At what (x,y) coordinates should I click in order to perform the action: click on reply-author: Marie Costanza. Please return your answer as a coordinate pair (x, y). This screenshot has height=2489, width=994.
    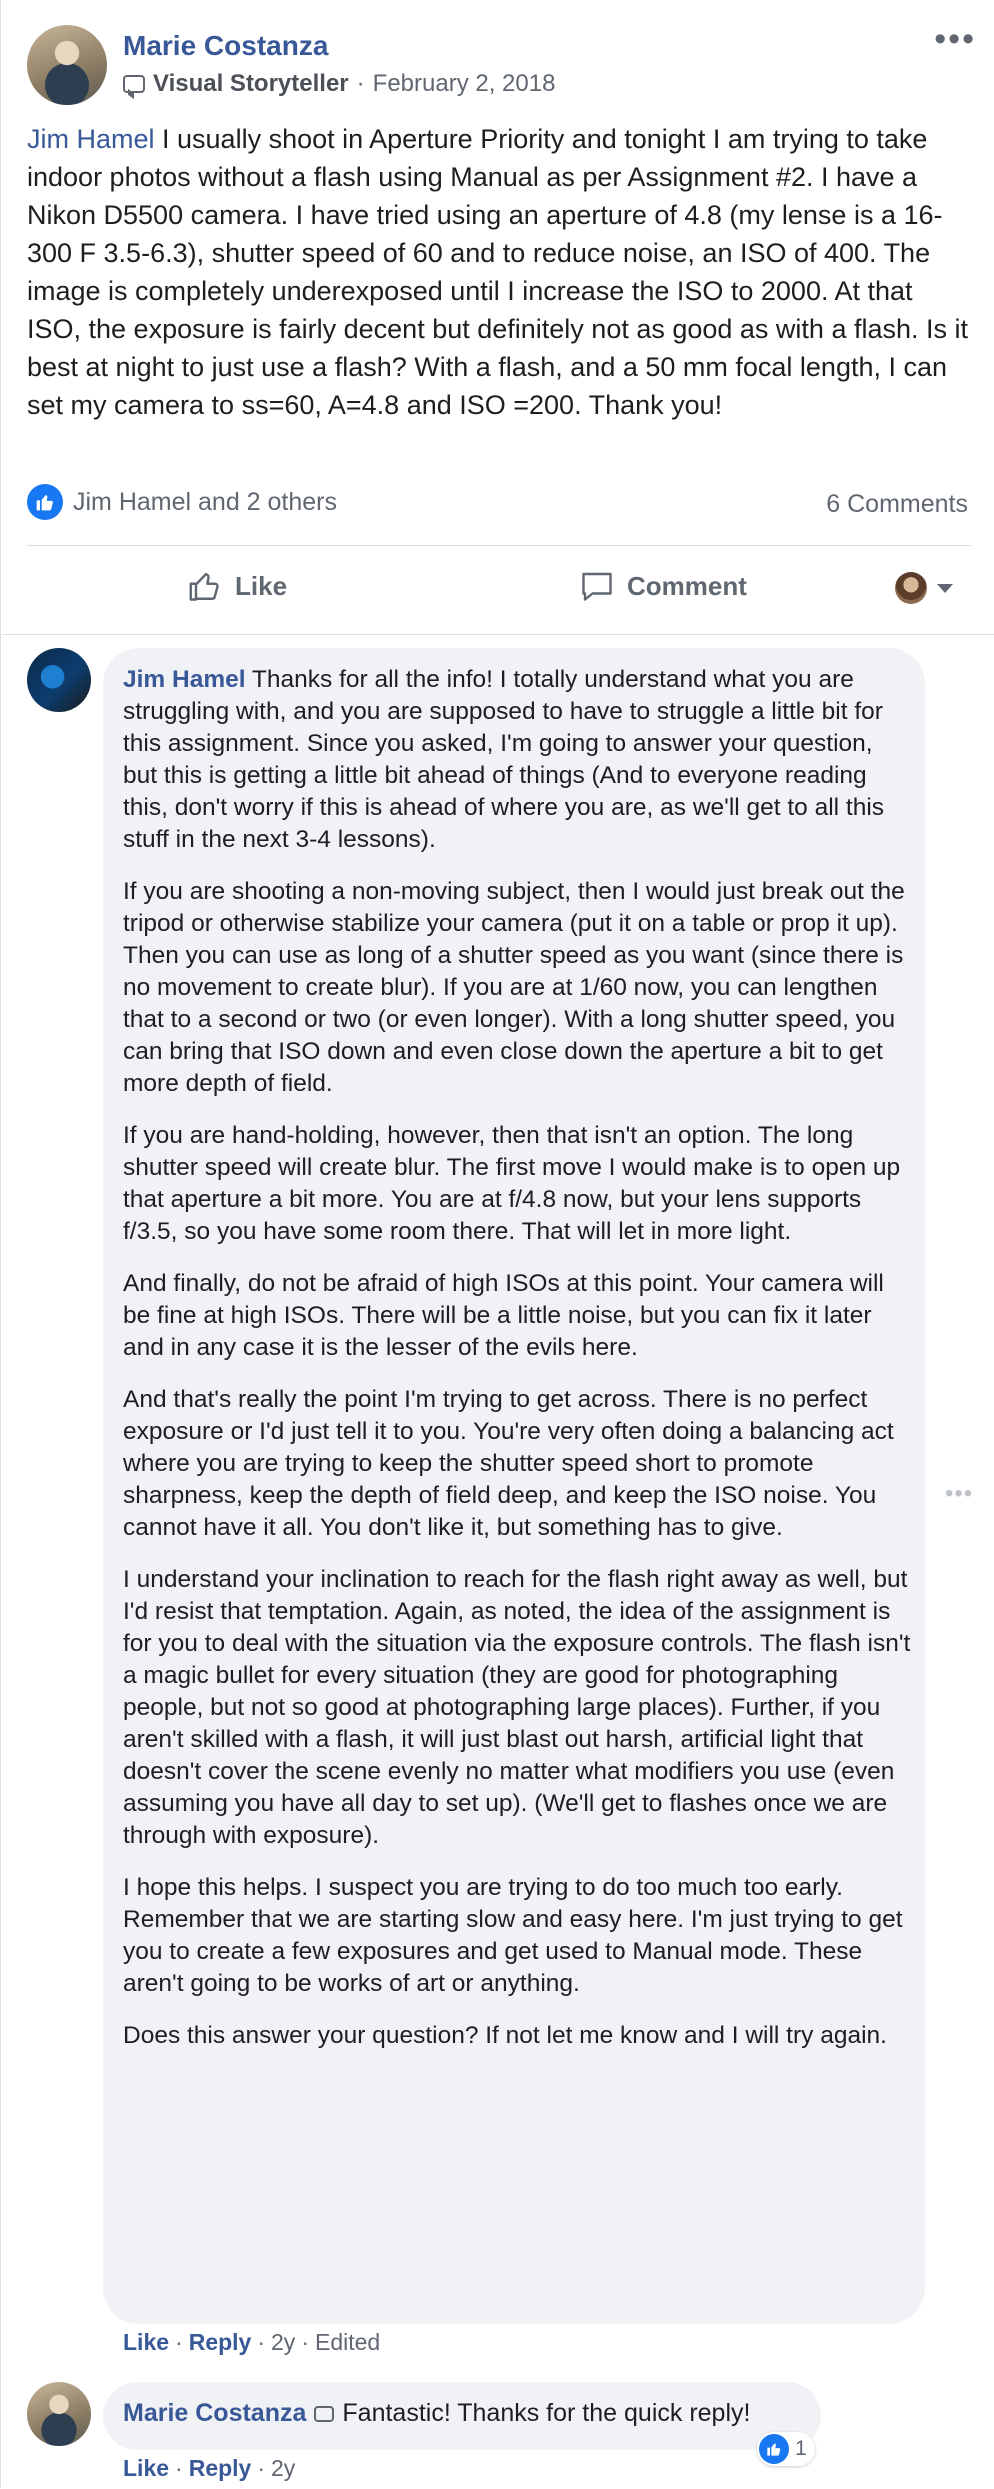
    Looking at the image, I should click on (214, 2413).